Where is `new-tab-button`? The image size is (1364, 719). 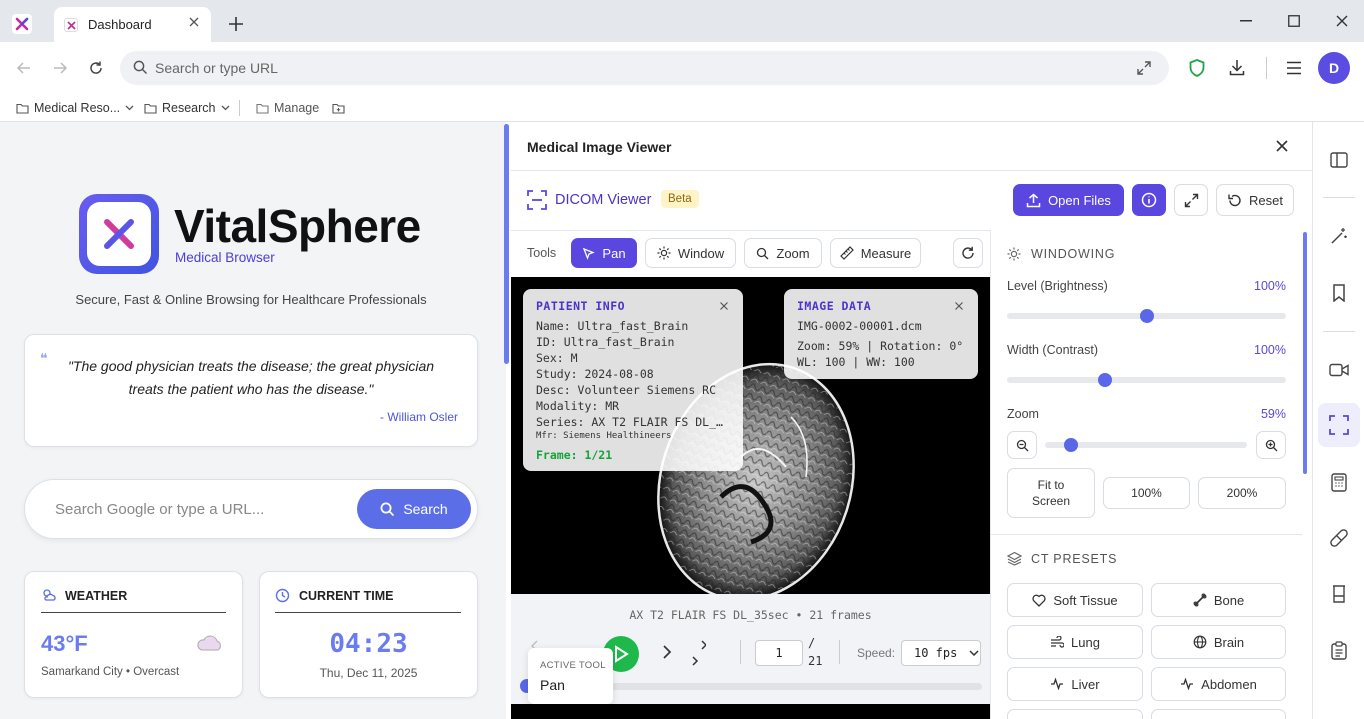 new-tab-button is located at coordinates (236, 24).